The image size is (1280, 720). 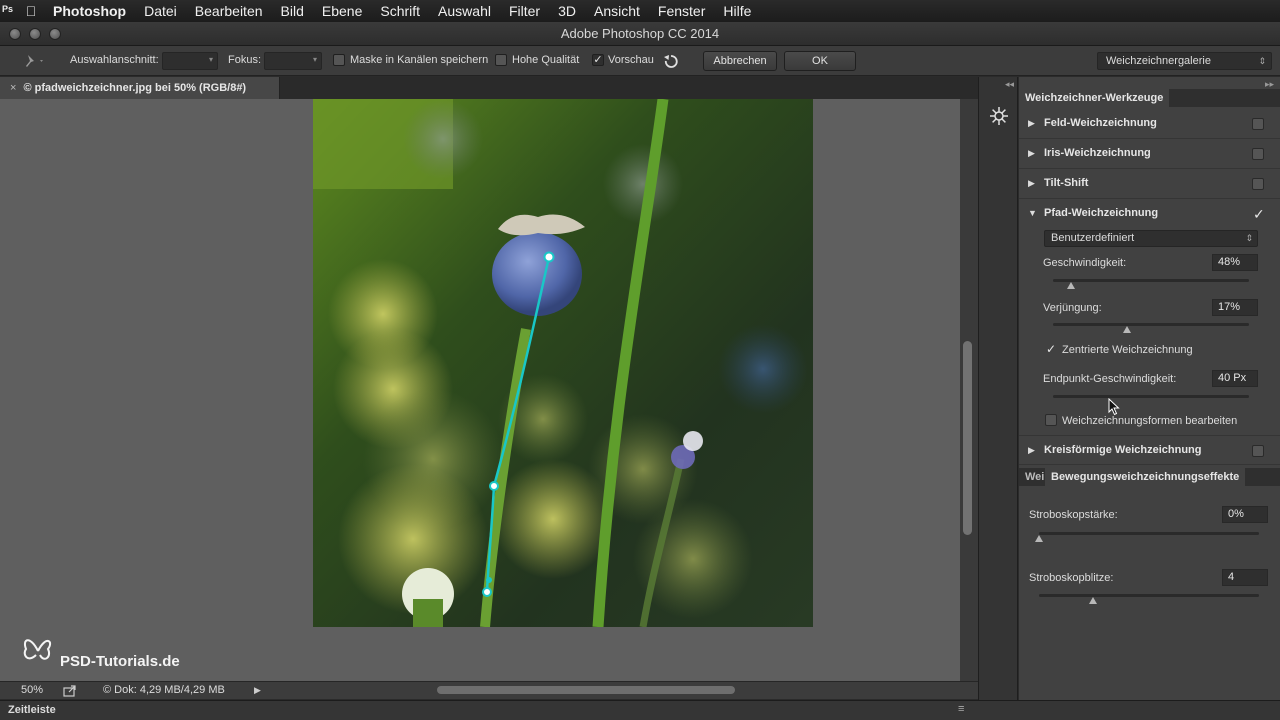 What do you see at coordinates (1051, 420) in the screenshot?
I see `edit-blur-shapes-checkbox` at bounding box center [1051, 420].